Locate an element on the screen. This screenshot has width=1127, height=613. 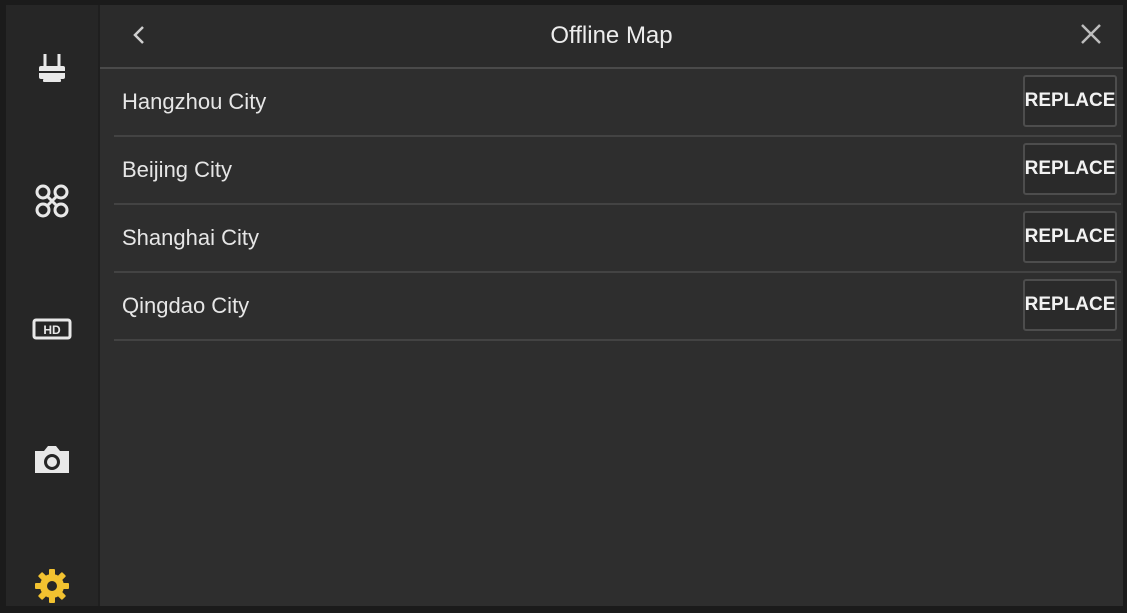
sidebar: HD is located at coordinates (53, 305).